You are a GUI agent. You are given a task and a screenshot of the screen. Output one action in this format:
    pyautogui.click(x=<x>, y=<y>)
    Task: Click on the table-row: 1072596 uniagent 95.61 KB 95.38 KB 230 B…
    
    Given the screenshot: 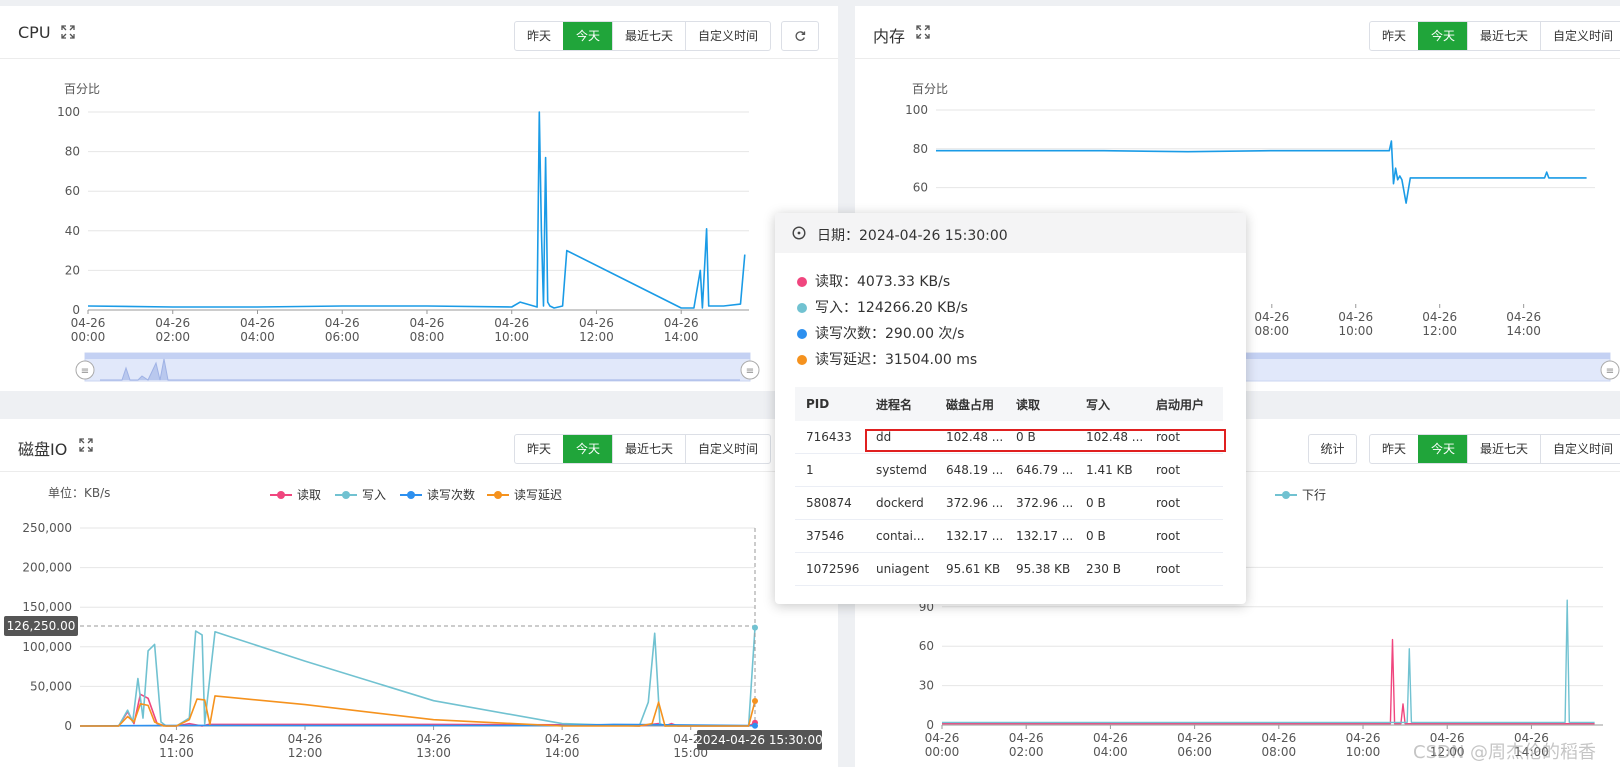 What is the action you would take?
    pyautogui.click(x=1009, y=569)
    